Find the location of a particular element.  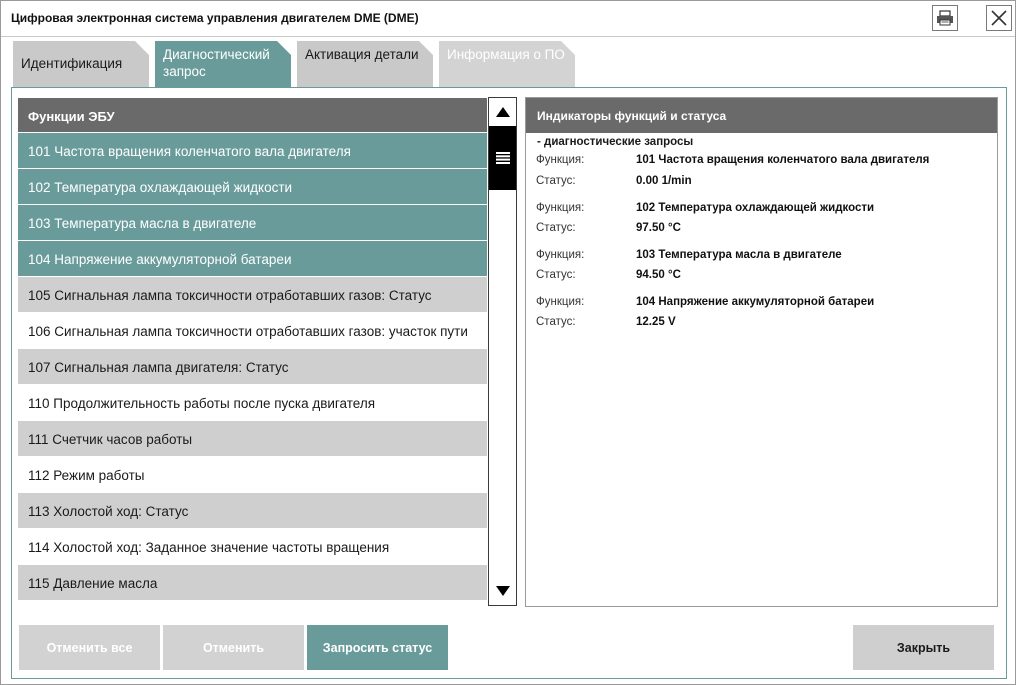

list-item: 111 Счетчик часов работы is located at coordinates (252, 439).